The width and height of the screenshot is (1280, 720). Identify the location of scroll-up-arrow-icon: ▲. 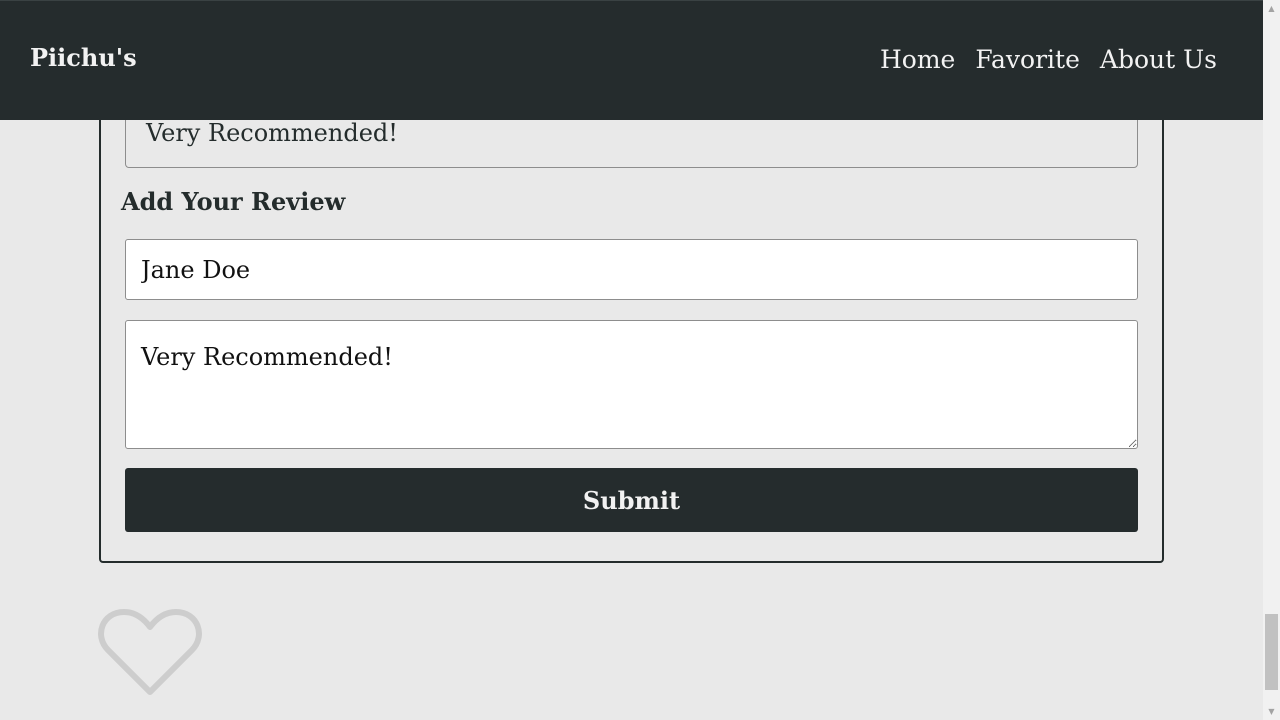
(1271, 8).